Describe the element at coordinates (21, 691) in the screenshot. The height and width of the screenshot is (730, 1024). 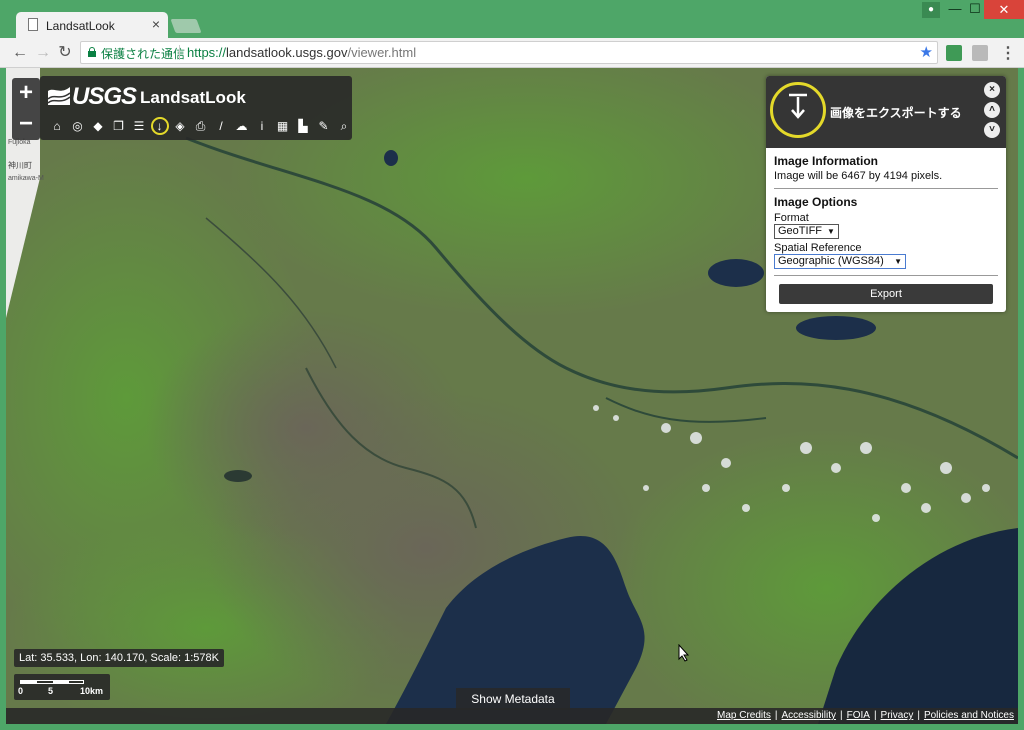
I see `scale-label-0: 0` at that location.